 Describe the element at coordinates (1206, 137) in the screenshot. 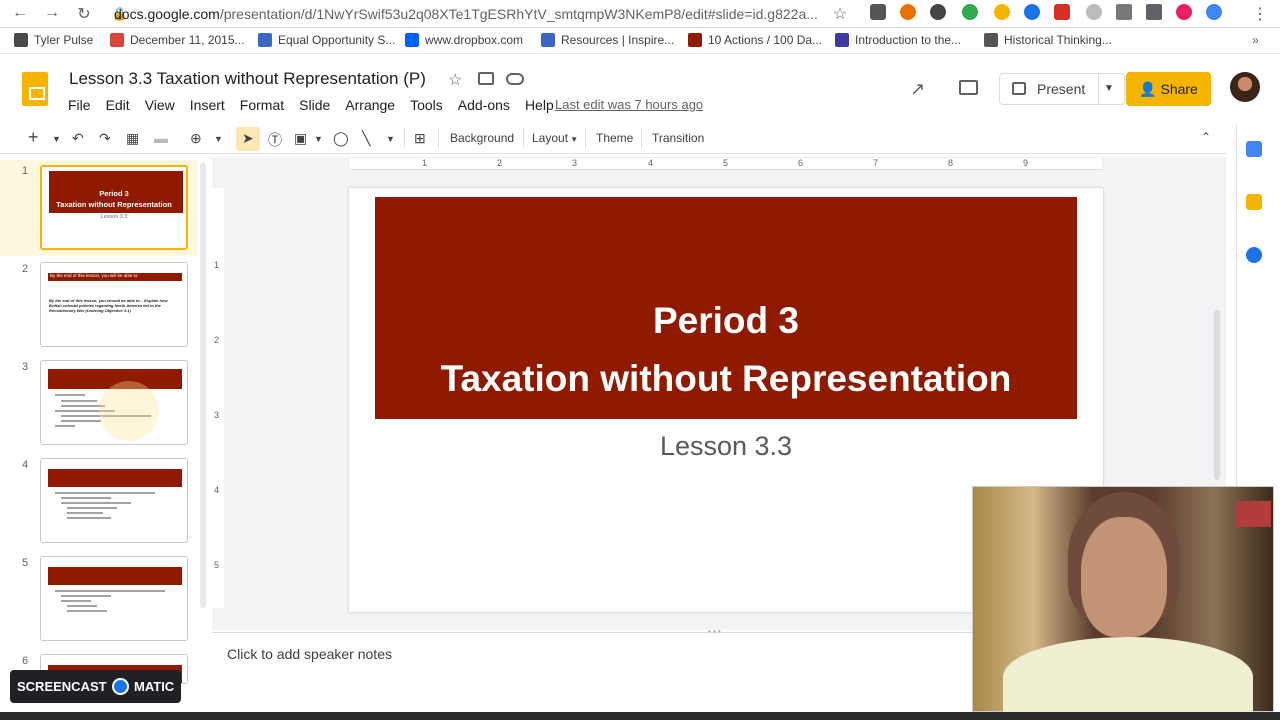

I see `collapse-toolbar-icon: ⌃` at that location.